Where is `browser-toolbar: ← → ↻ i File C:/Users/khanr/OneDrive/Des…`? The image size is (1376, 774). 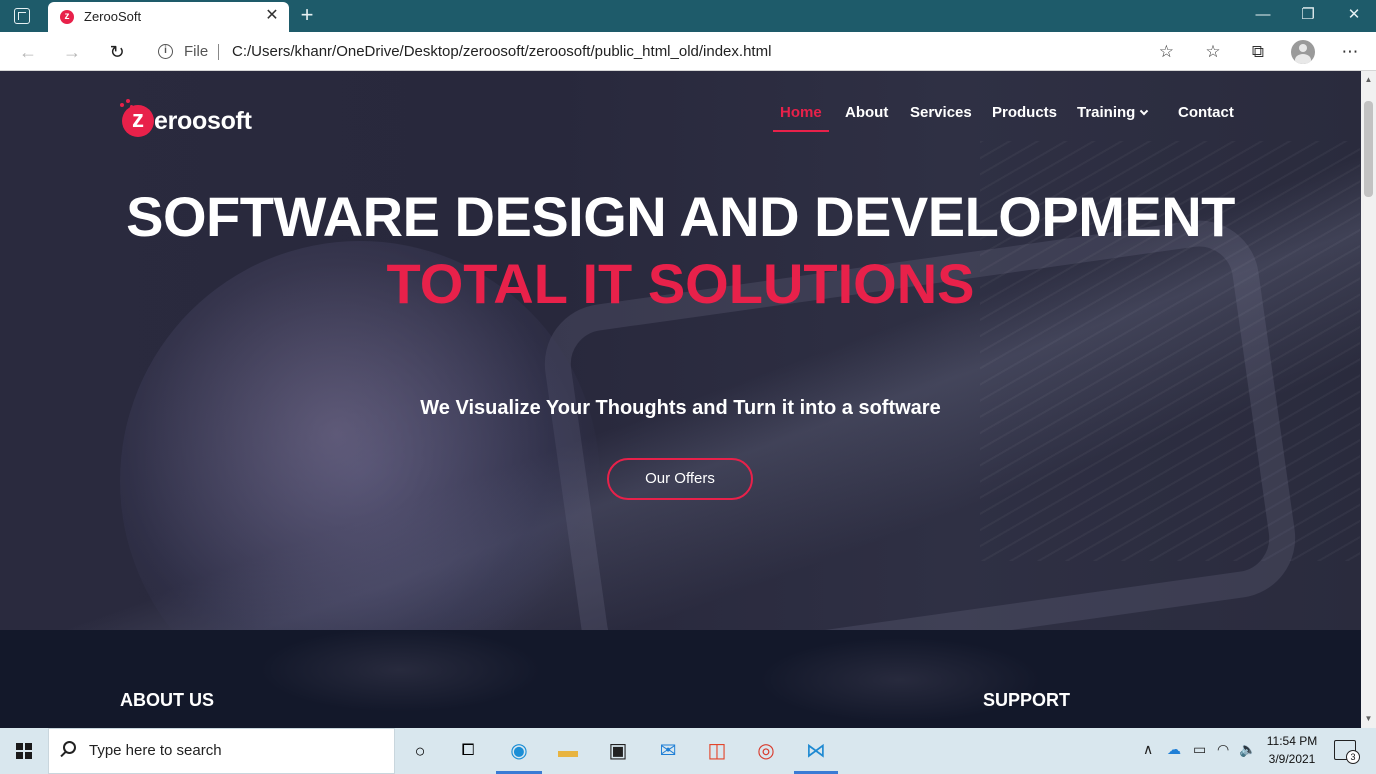
browser-toolbar: ← → ↻ i File C:/Users/khanr/OneDrive/Des… is located at coordinates (688, 51).